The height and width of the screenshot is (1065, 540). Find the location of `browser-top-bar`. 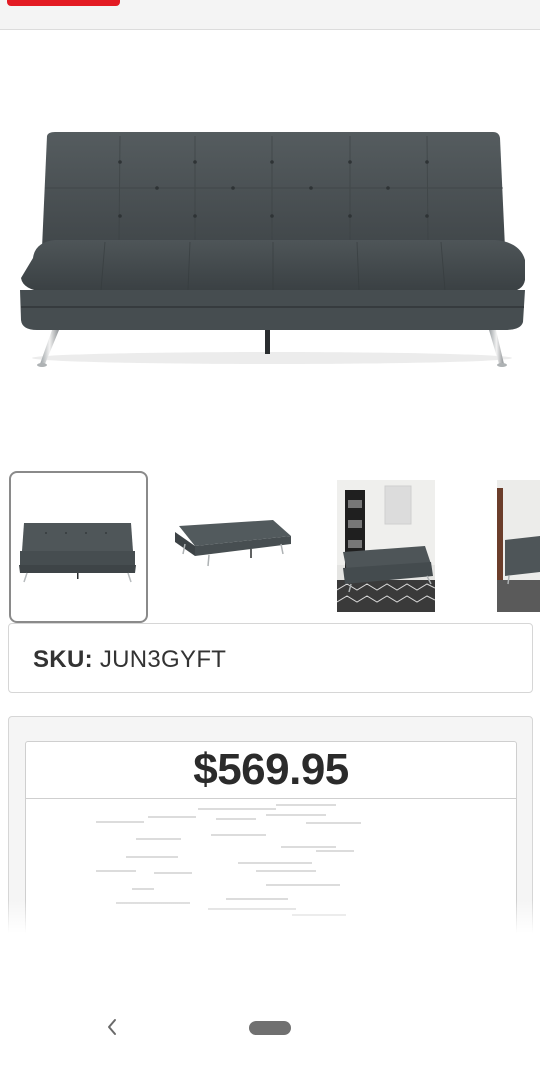

browser-top-bar is located at coordinates (270, 15).